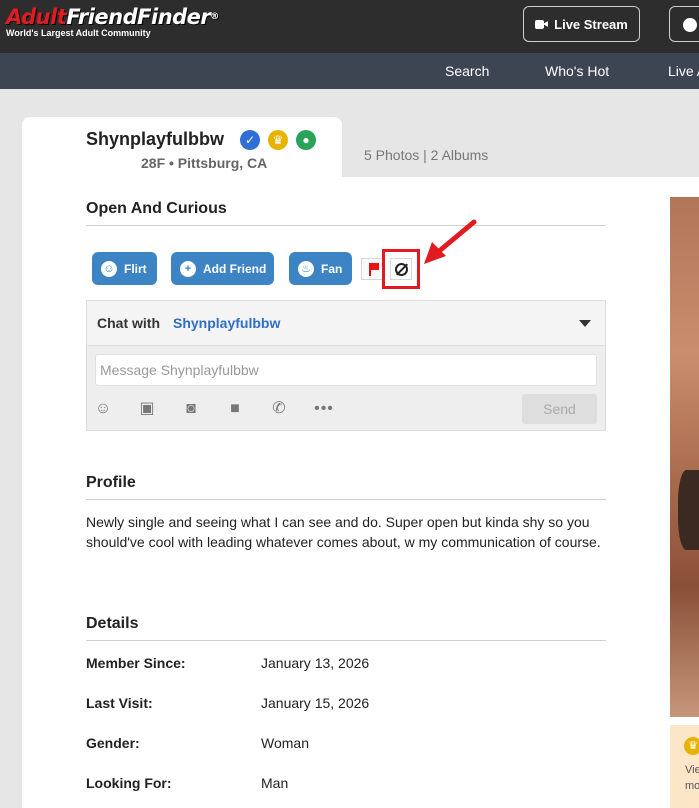 The height and width of the screenshot is (808, 699). What do you see at coordinates (320, 268) in the screenshot?
I see `fan-button: ♨ Fan` at bounding box center [320, 268].